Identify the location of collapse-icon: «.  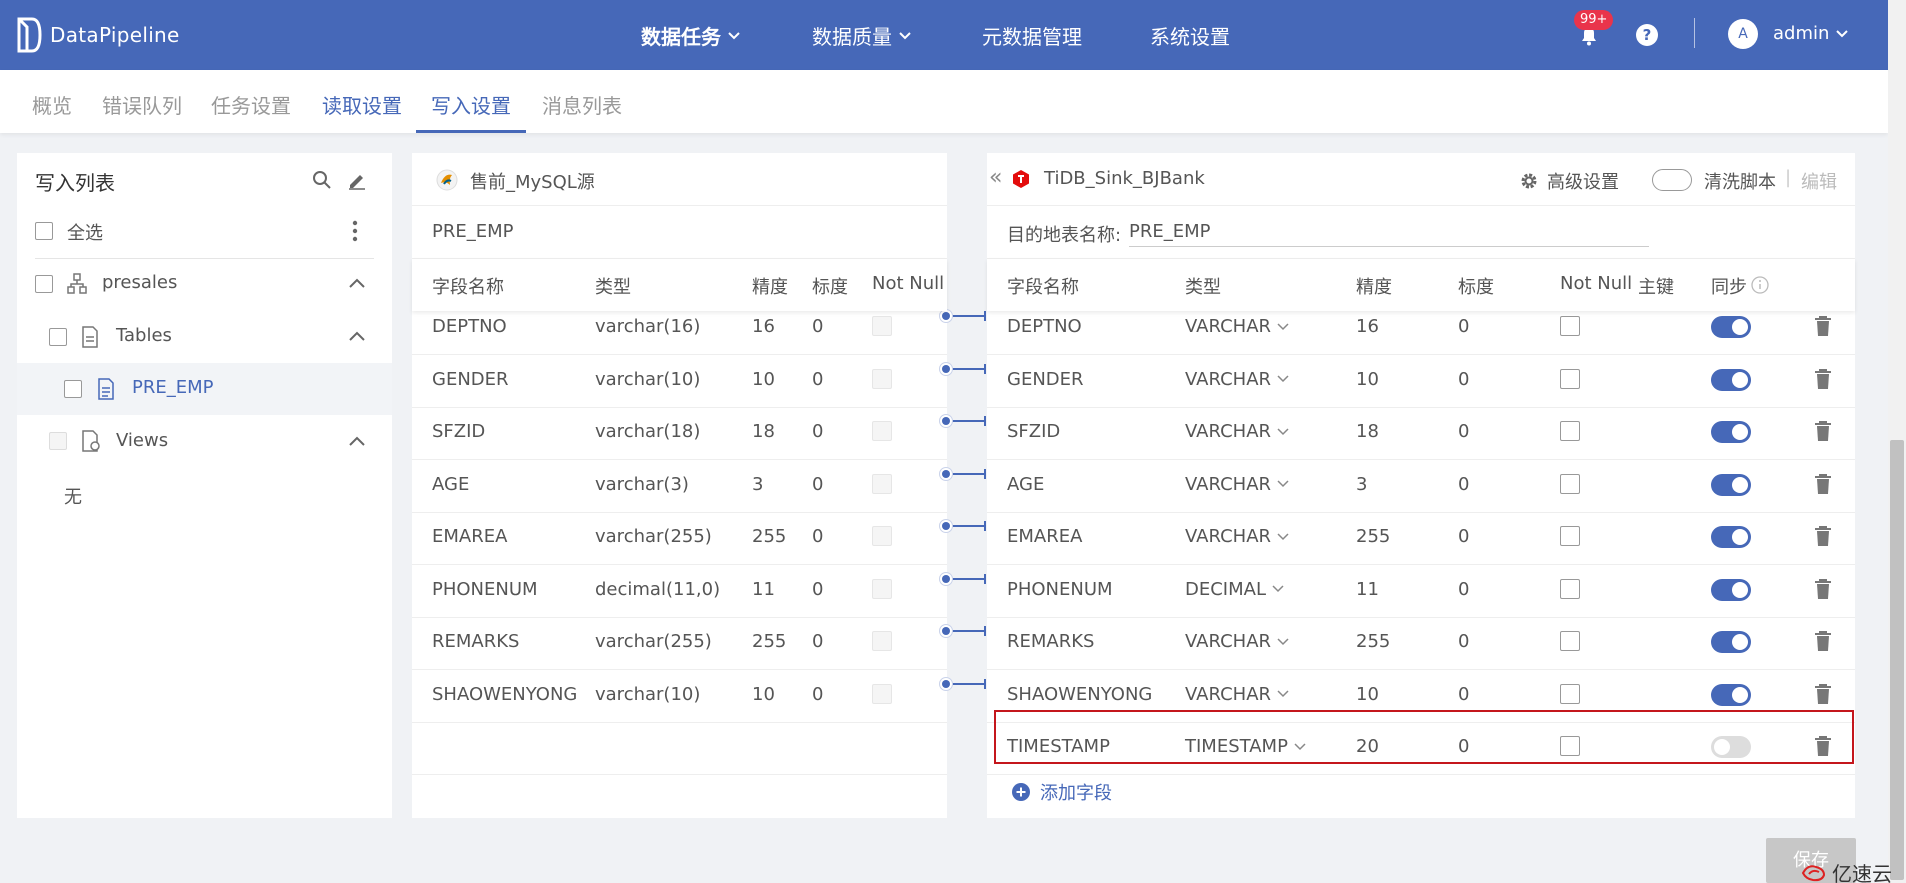
(995, 177).